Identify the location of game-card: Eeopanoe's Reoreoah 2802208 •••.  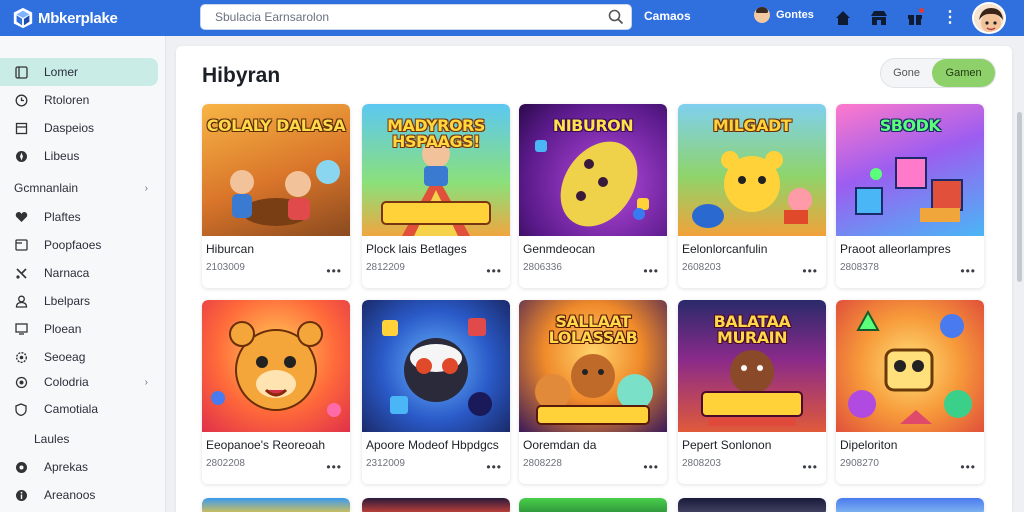
(276, 392).